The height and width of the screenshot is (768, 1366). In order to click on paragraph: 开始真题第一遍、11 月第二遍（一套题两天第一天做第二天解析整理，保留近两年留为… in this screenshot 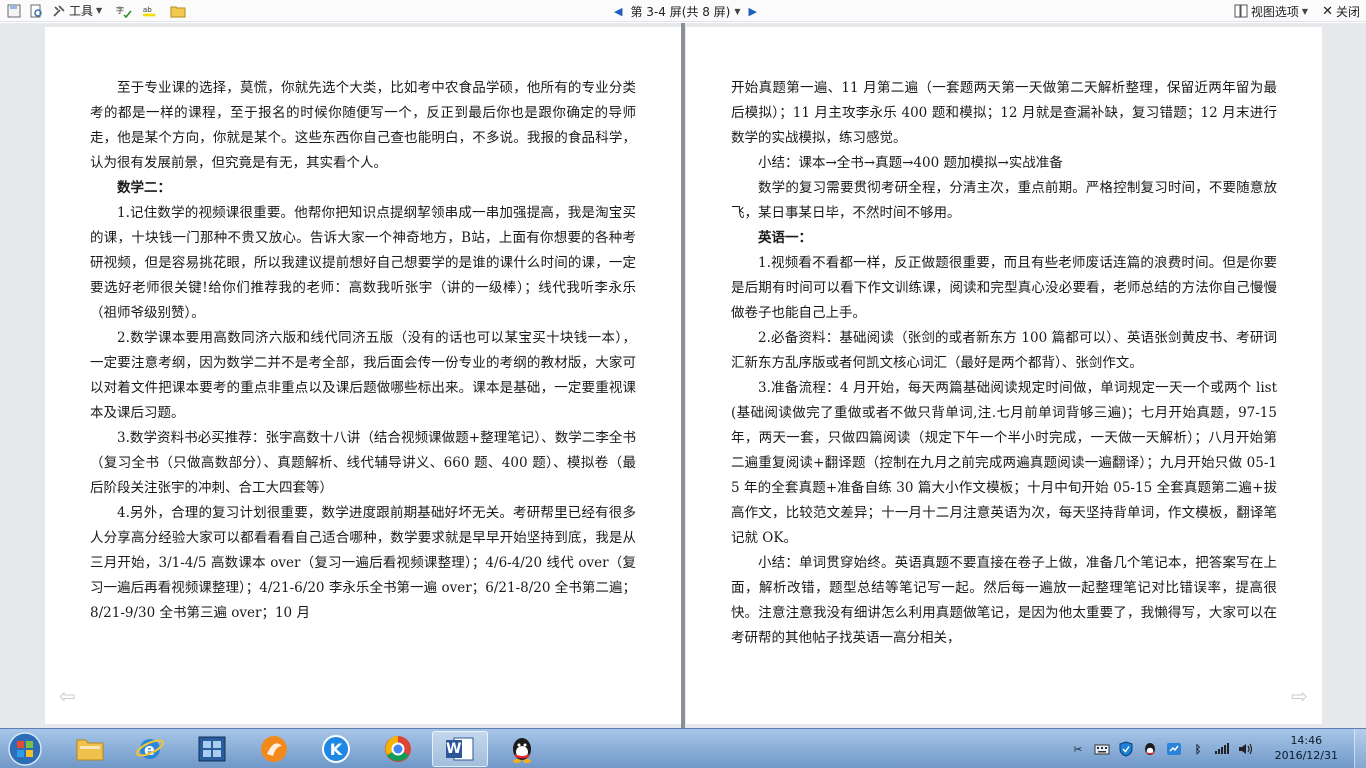, I will do `click(1004, 113)`.